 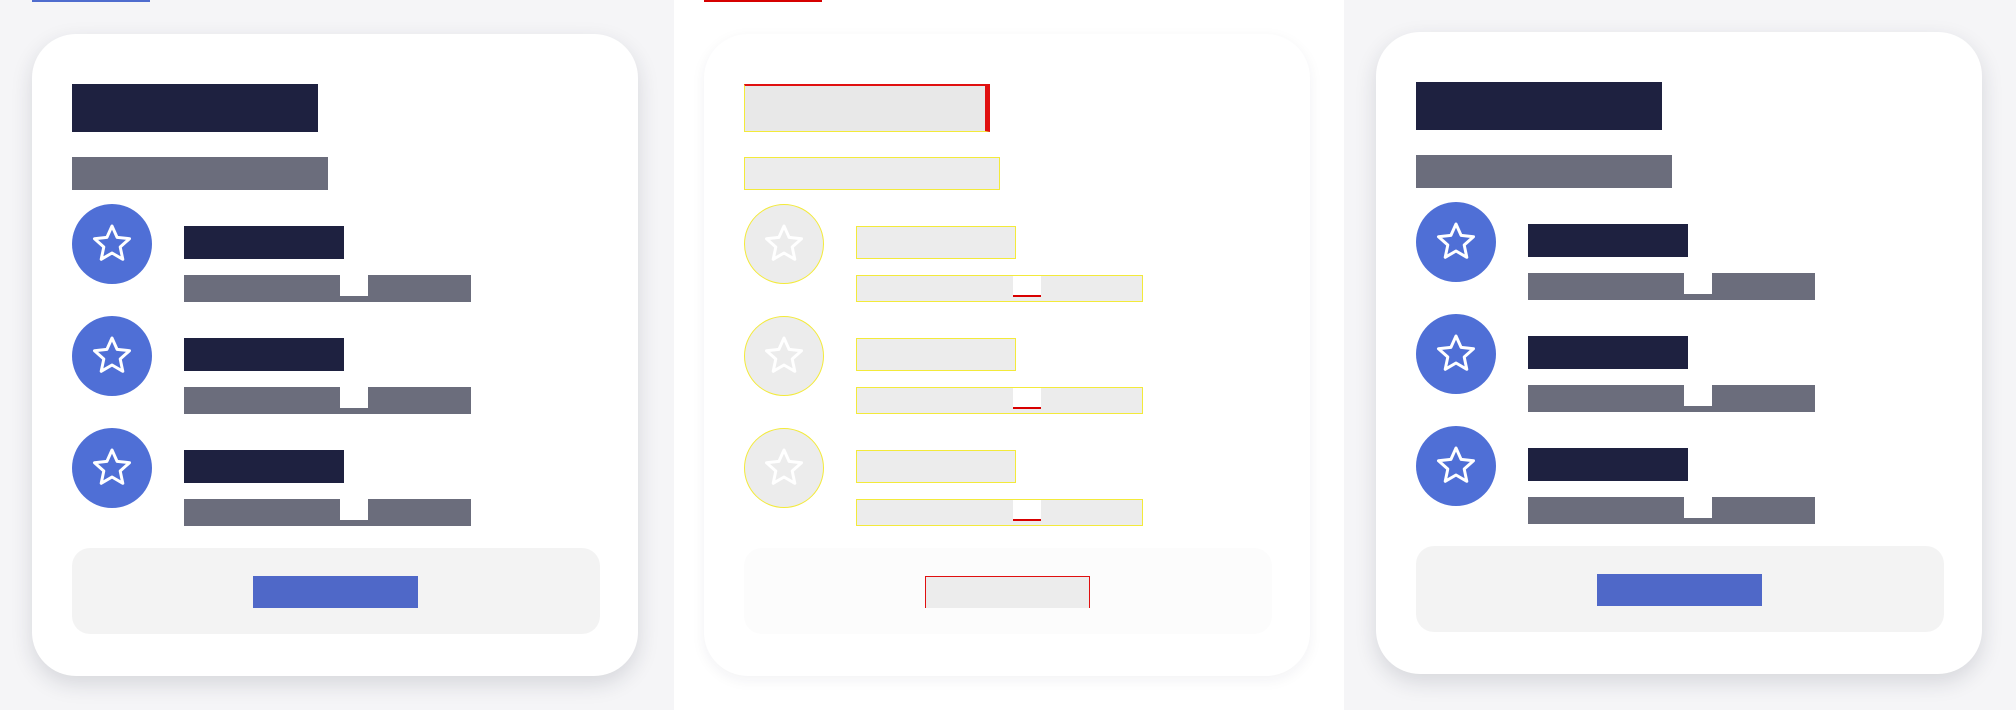 I want to click on cta-container-skeleton, so click(x=1008, y=591).